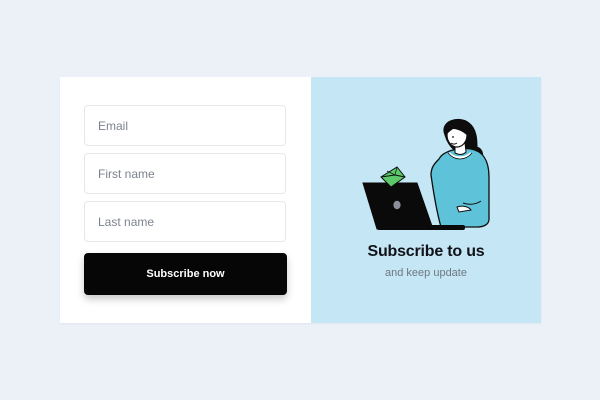 The height and width of the screenshot is (400, 600). What do you see at coordinates (185, 274) in the screenshot?
I see `subscribe-now-button: Subscribe now` at bounding box center [185, 274].